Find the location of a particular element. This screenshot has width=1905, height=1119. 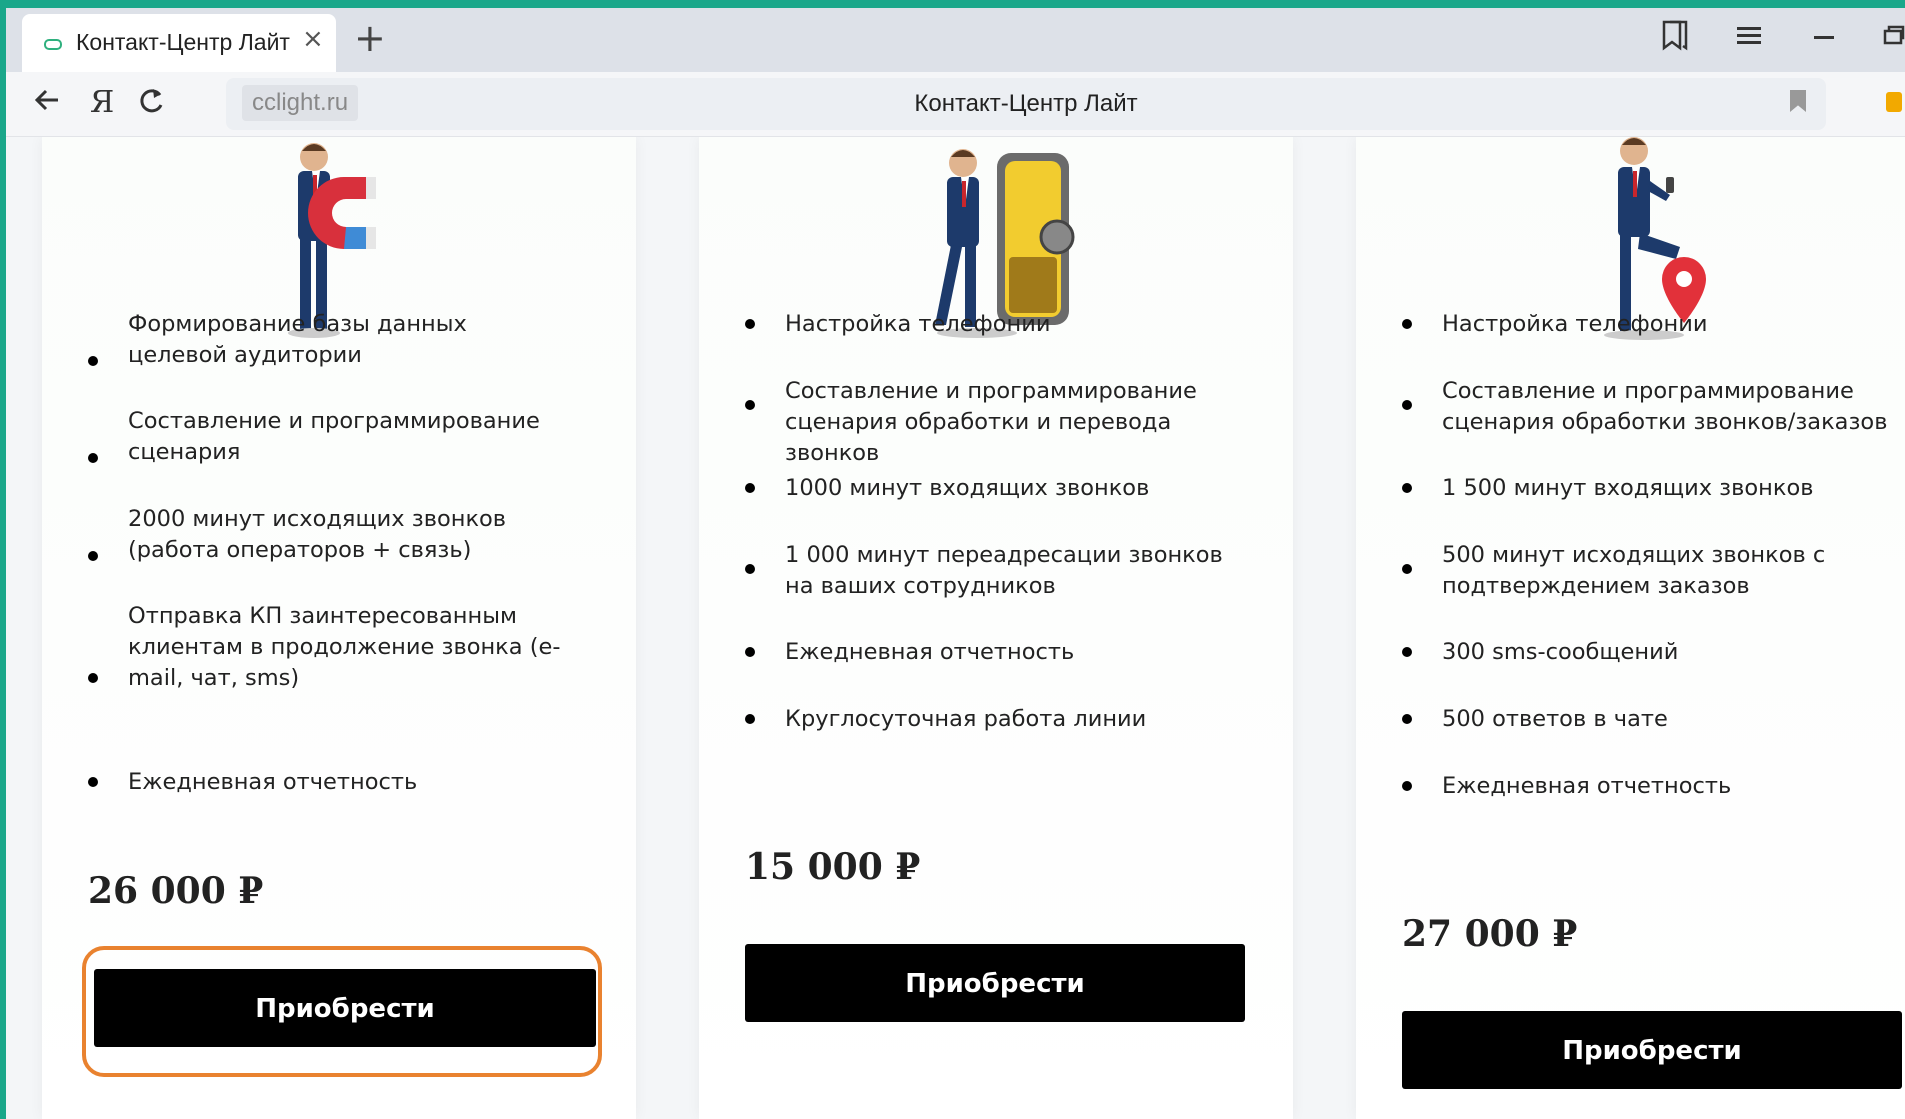

page-title: Контакт-Центр Лайт is located at coordinates (1026, 103).